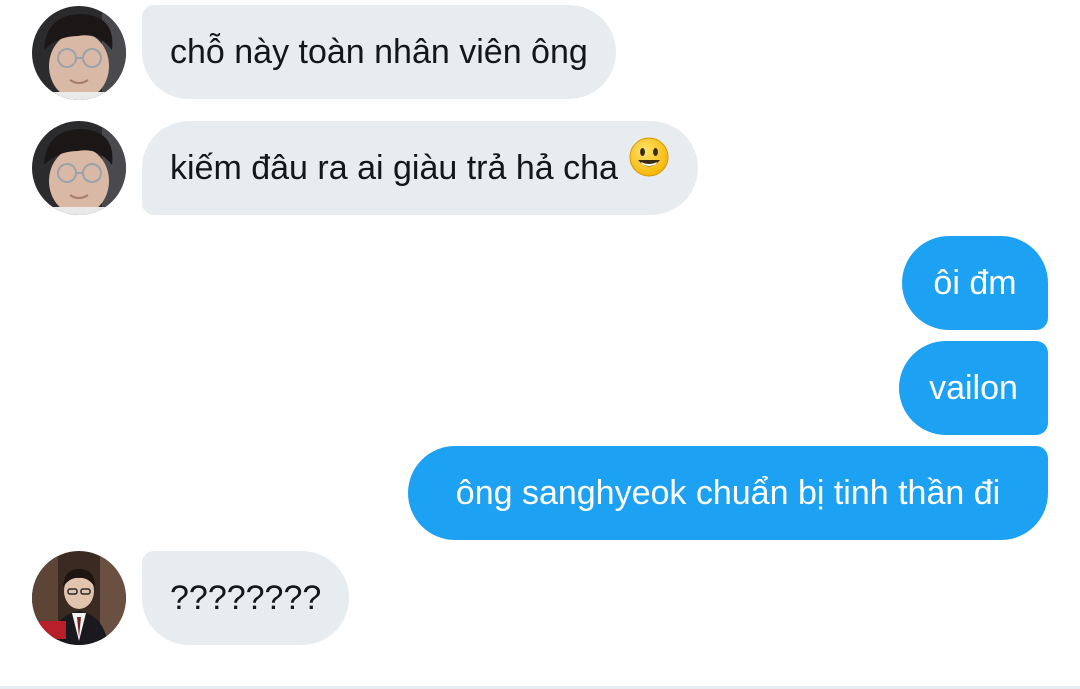 This screenshot has width=1080, height=689. I want to click on message-text: ông sanghyeok chuẩn bị tinh thần đi, so click(728, 493).